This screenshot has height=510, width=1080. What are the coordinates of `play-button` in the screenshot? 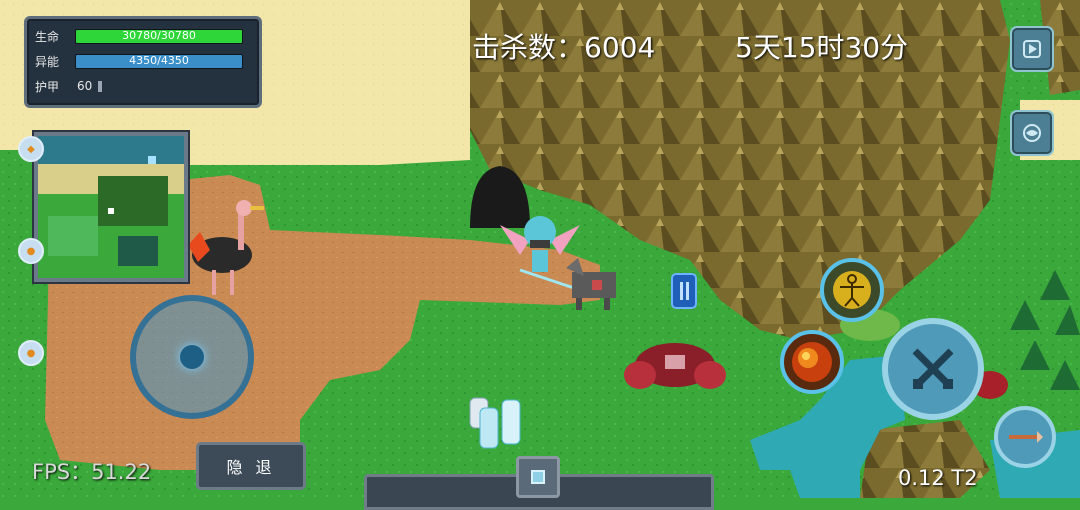 It's located at (1032, 49).